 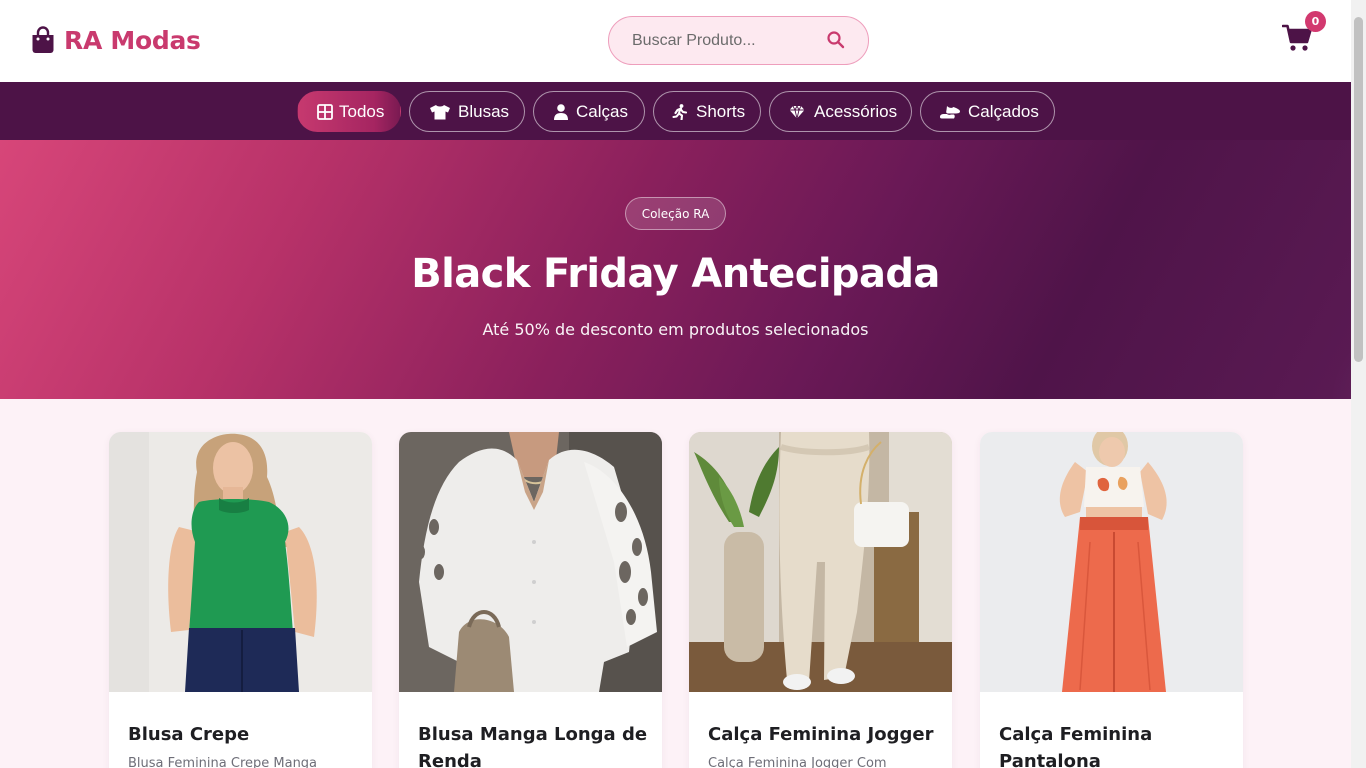 I want to click on brand-logo: RA Modas, so click(x=116, y=40).